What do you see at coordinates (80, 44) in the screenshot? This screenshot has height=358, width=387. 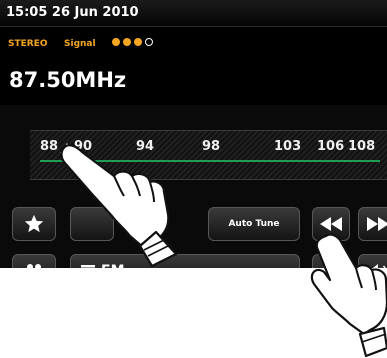 I see `signal-label: Signal` at bounding box center [80, 44].